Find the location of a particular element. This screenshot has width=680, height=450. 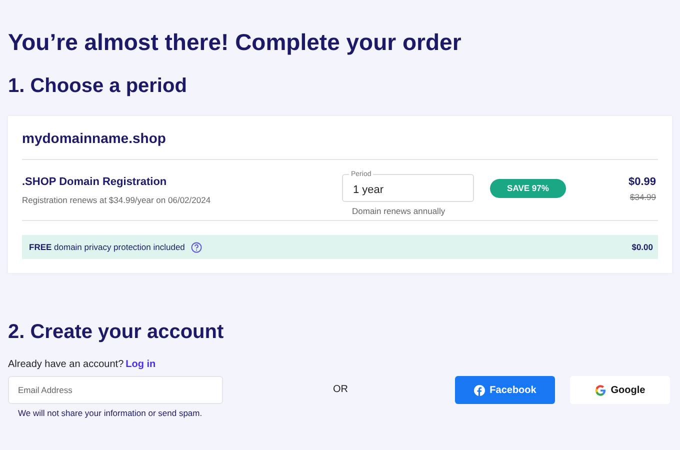

section-heading: 2. Create your account is located at coordinates (116, 332).